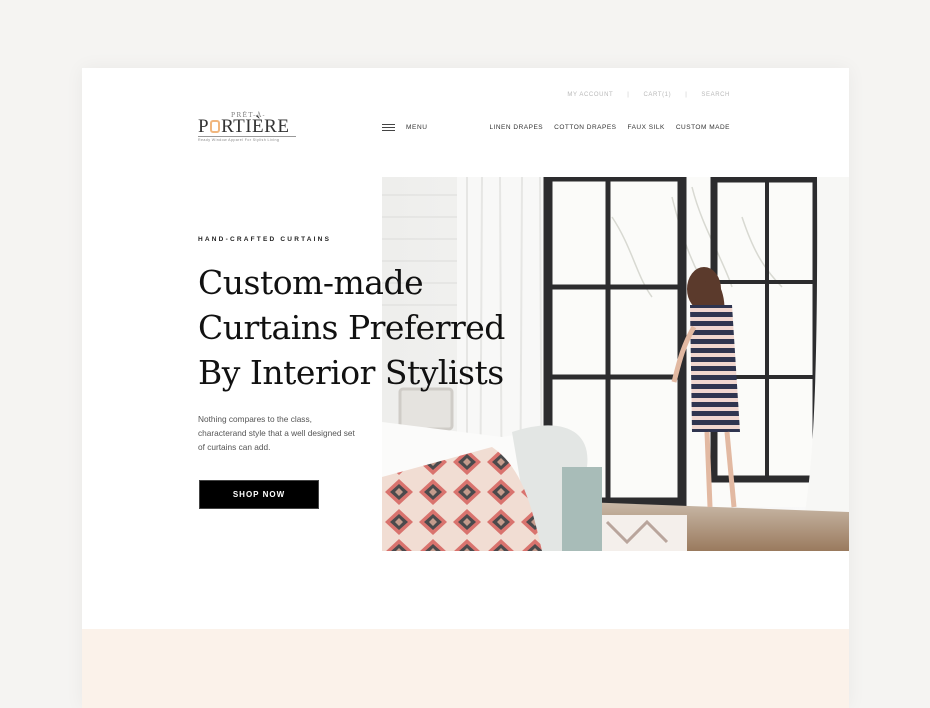  Describe the element at coordinates (351, 372) in the screenshot. I see `headline-line: By Interior Stylists` at that location.